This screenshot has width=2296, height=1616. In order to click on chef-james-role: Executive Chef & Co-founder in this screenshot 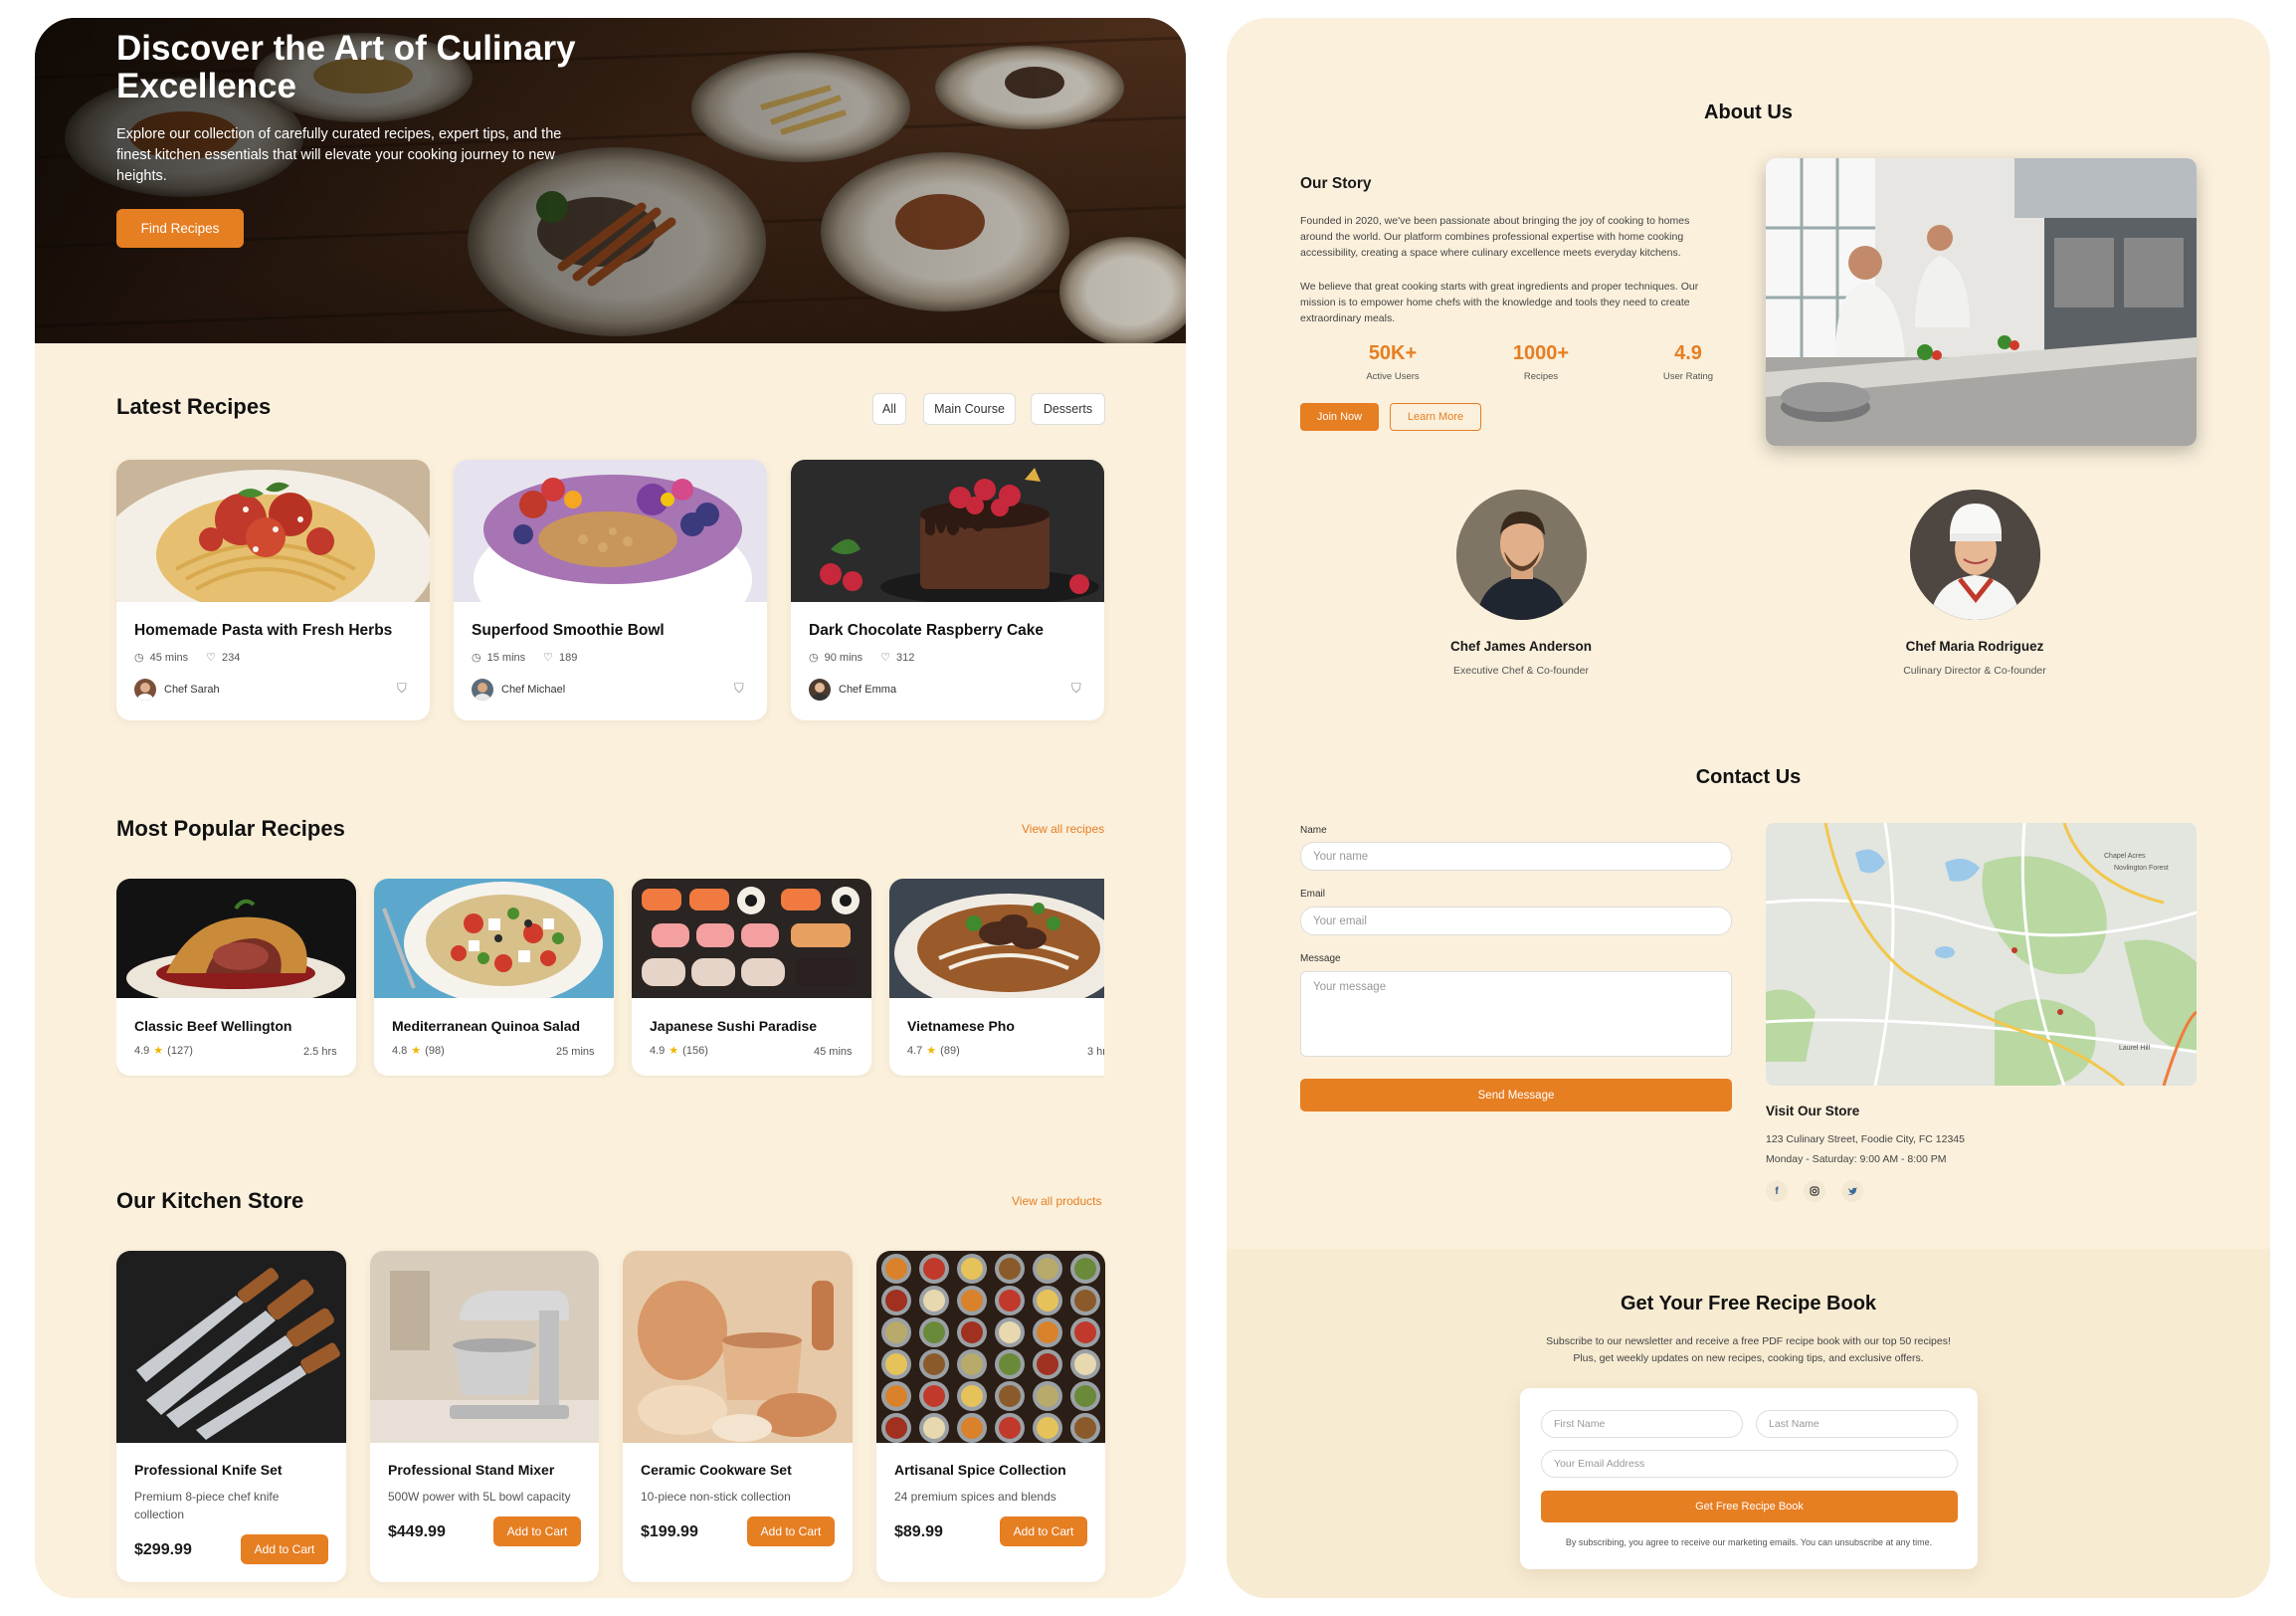, I will do `click(1521, 671)`.